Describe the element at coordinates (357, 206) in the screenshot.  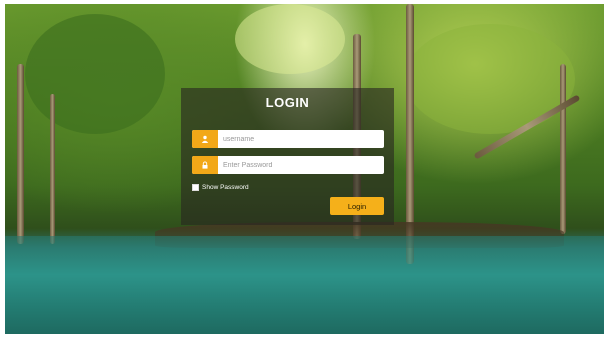
I see `login-button: Login` at that location.